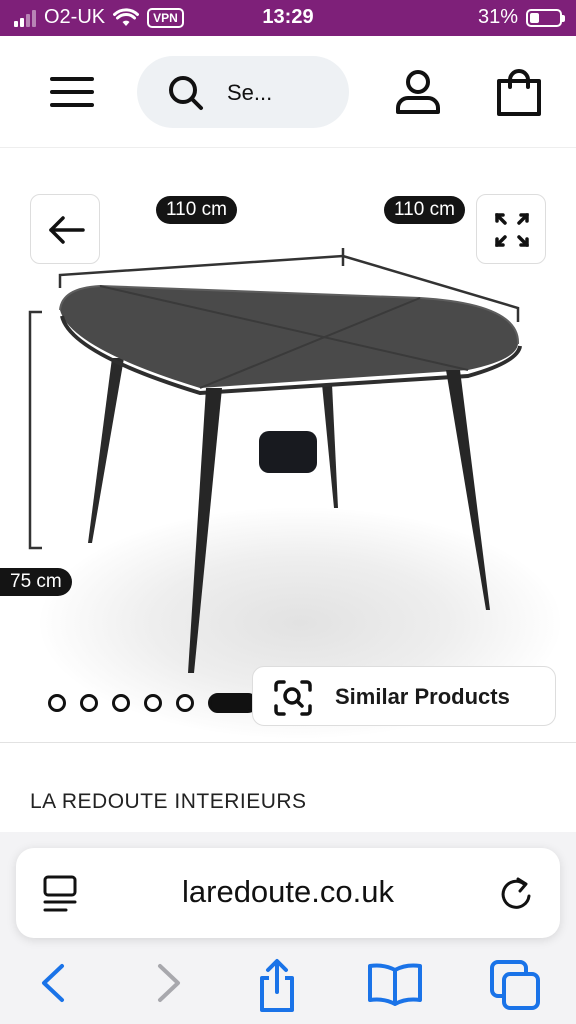  Describe the element at coordinates (288, 18) in the screenshot. I see `status-bar: O2-UK VPN 13:29 31%` at that location.